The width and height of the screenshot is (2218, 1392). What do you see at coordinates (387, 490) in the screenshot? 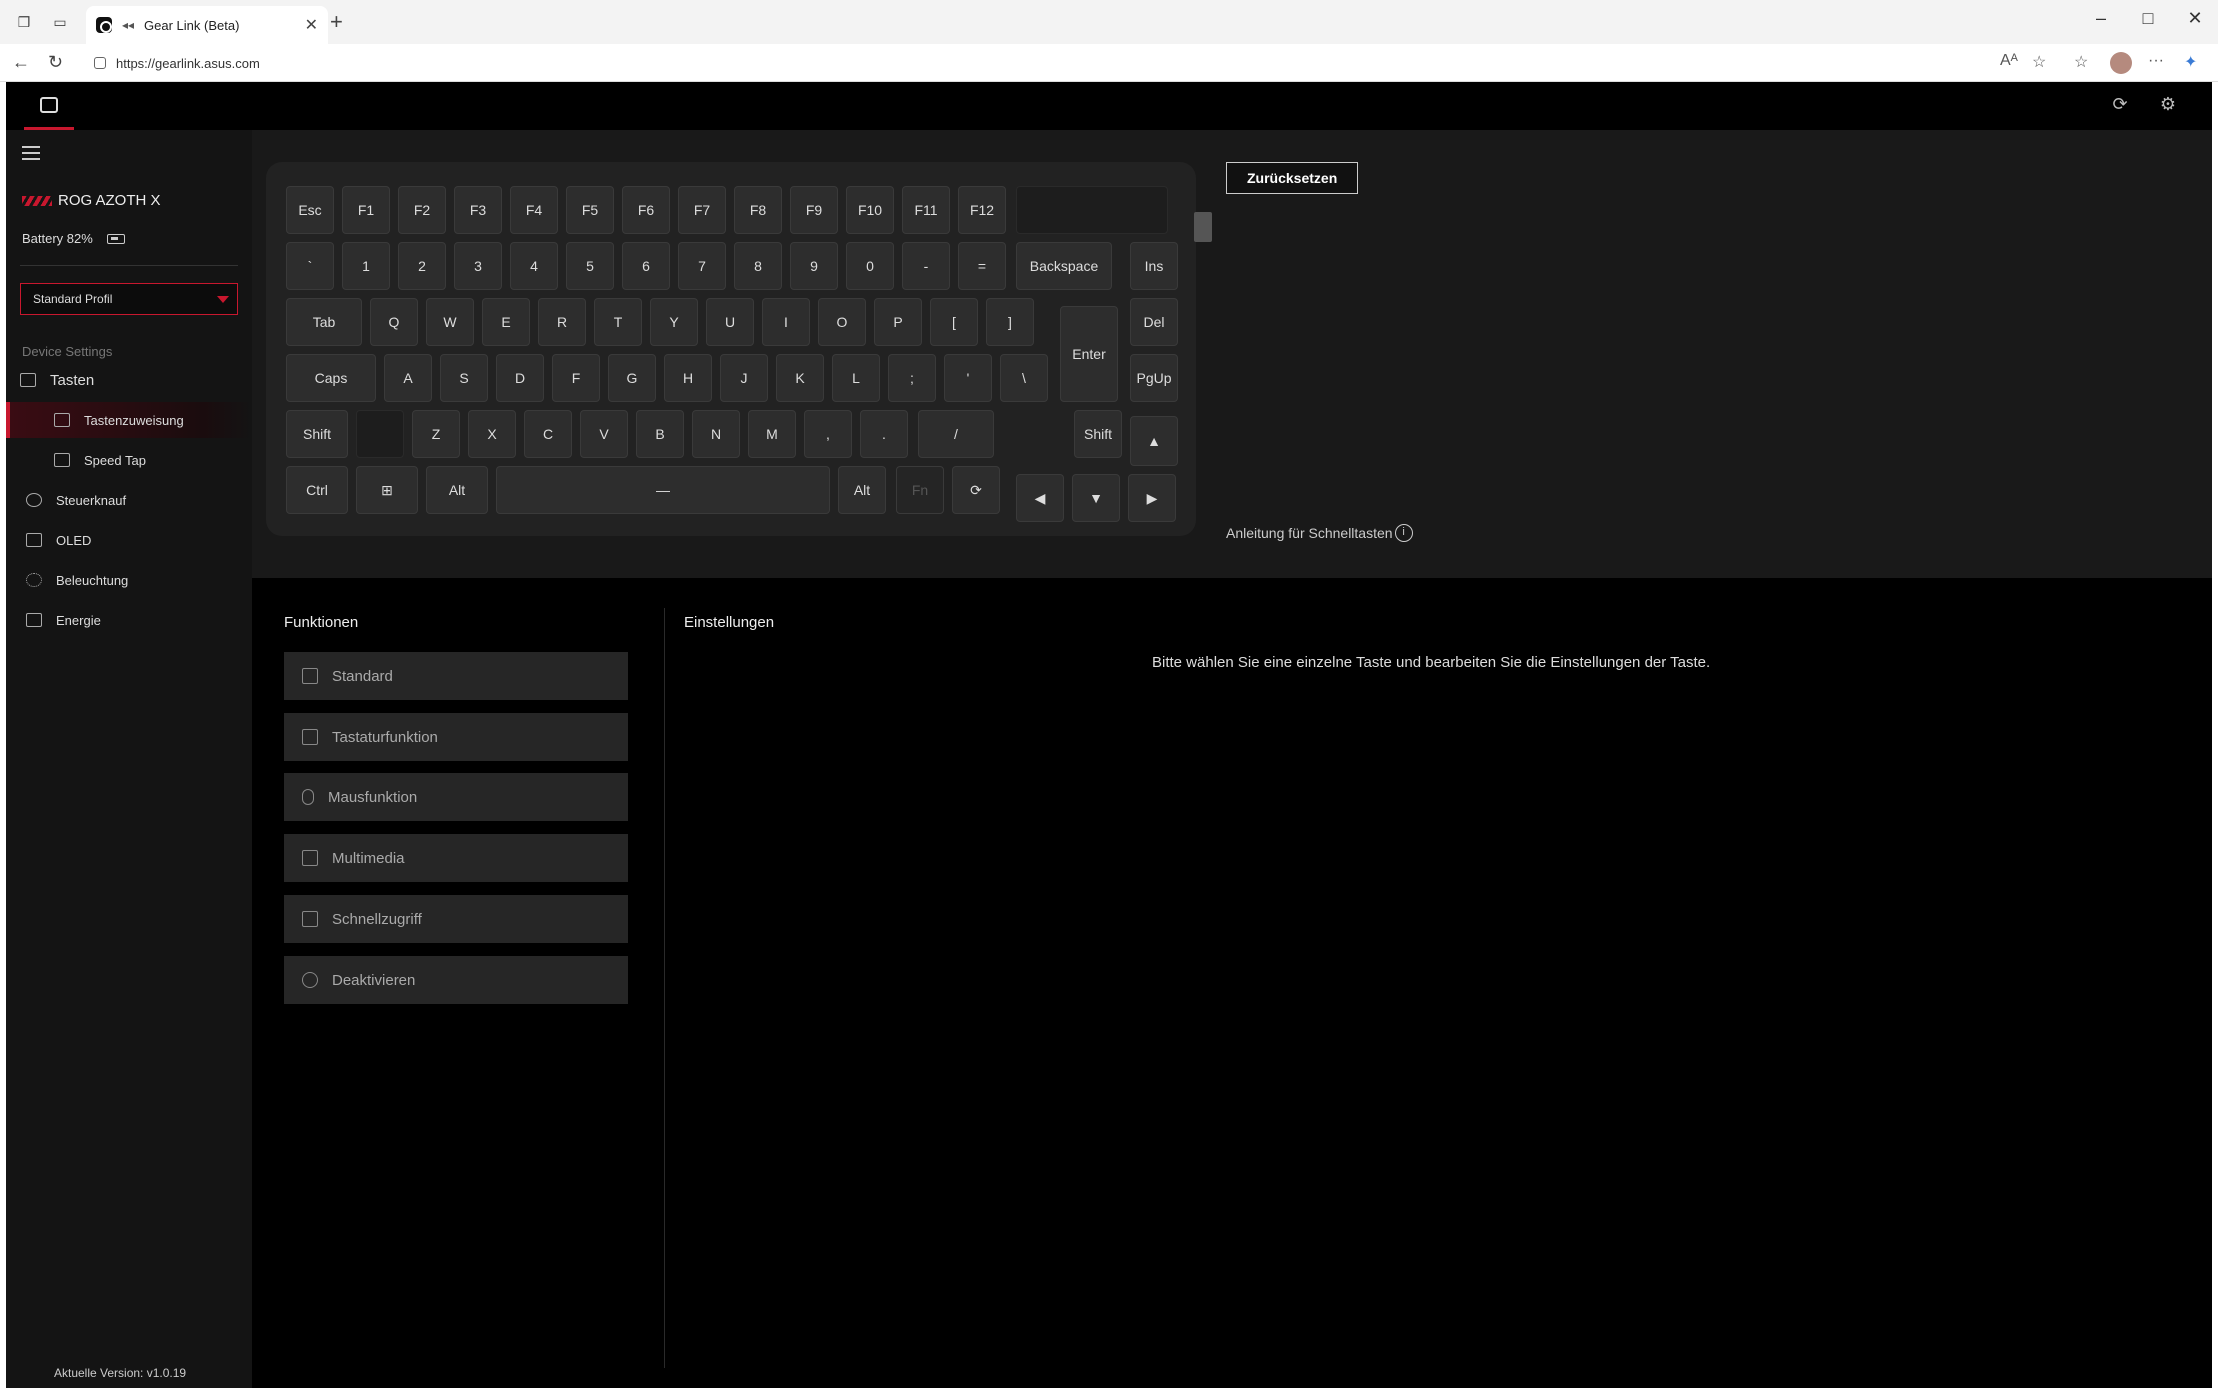
I see `key-sym5-1: ⊞` at bounding box center [387, 490].